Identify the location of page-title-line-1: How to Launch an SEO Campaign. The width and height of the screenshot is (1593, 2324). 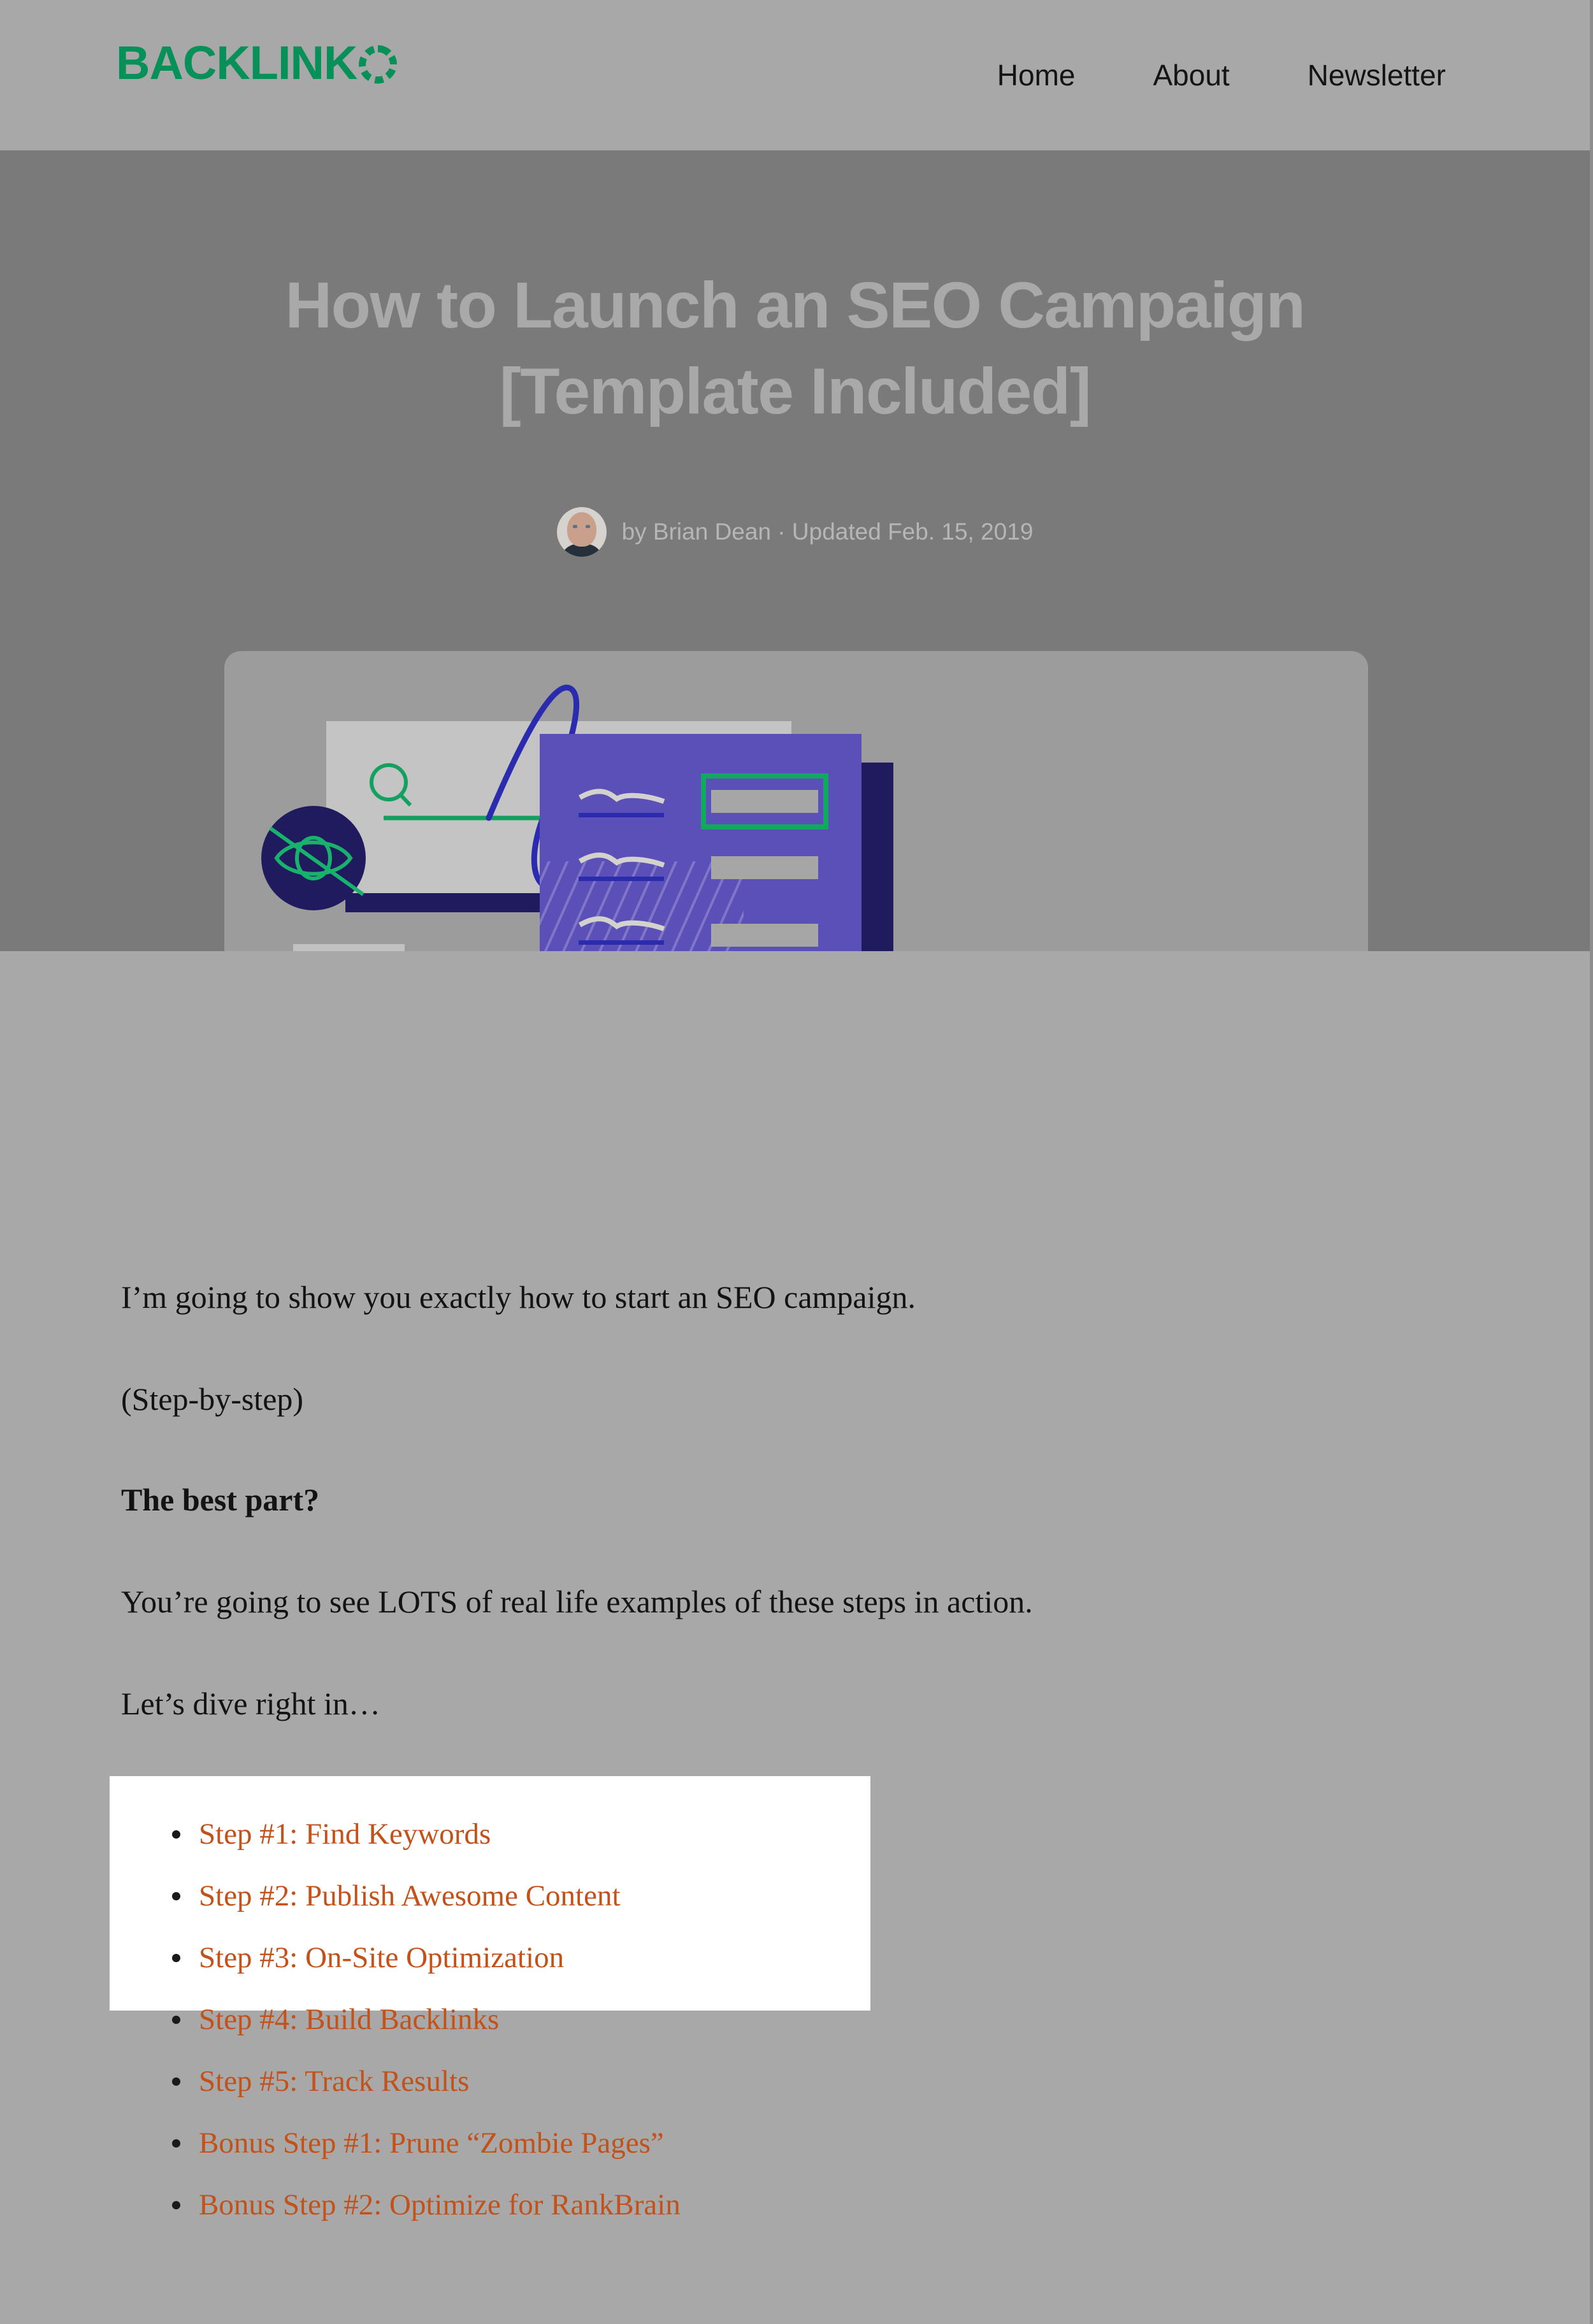
(795, 305).